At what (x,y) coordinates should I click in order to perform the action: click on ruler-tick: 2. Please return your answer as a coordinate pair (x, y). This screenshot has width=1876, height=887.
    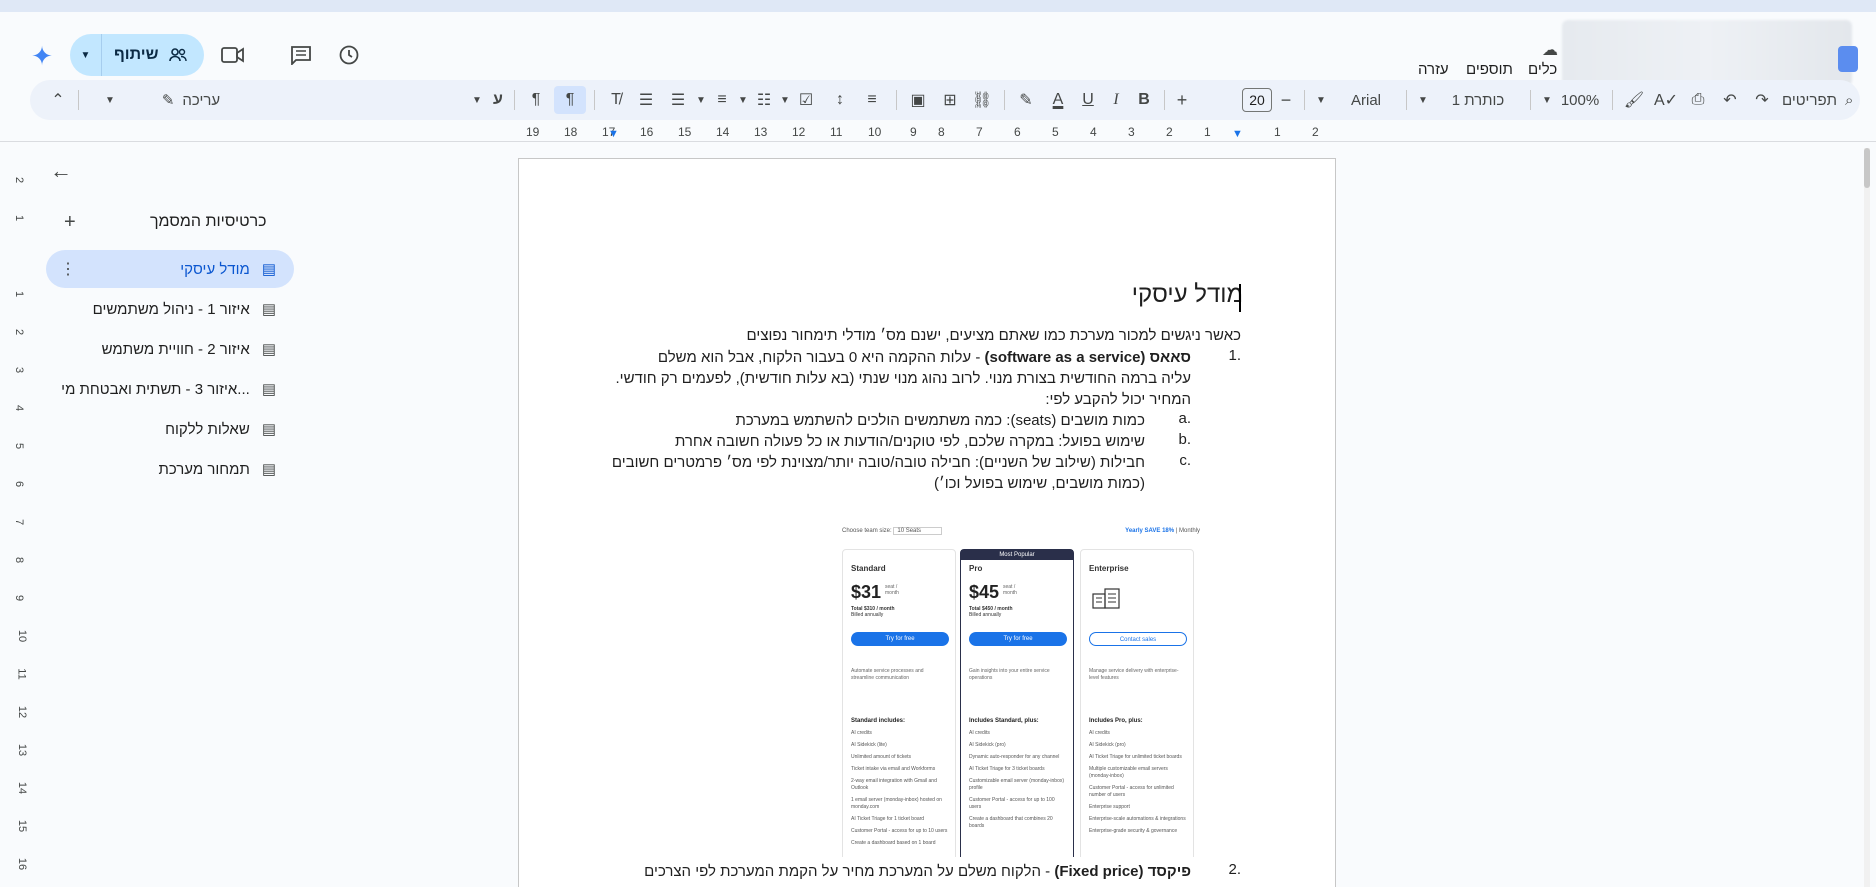
    Looking at the image, I should click on (19, 332).